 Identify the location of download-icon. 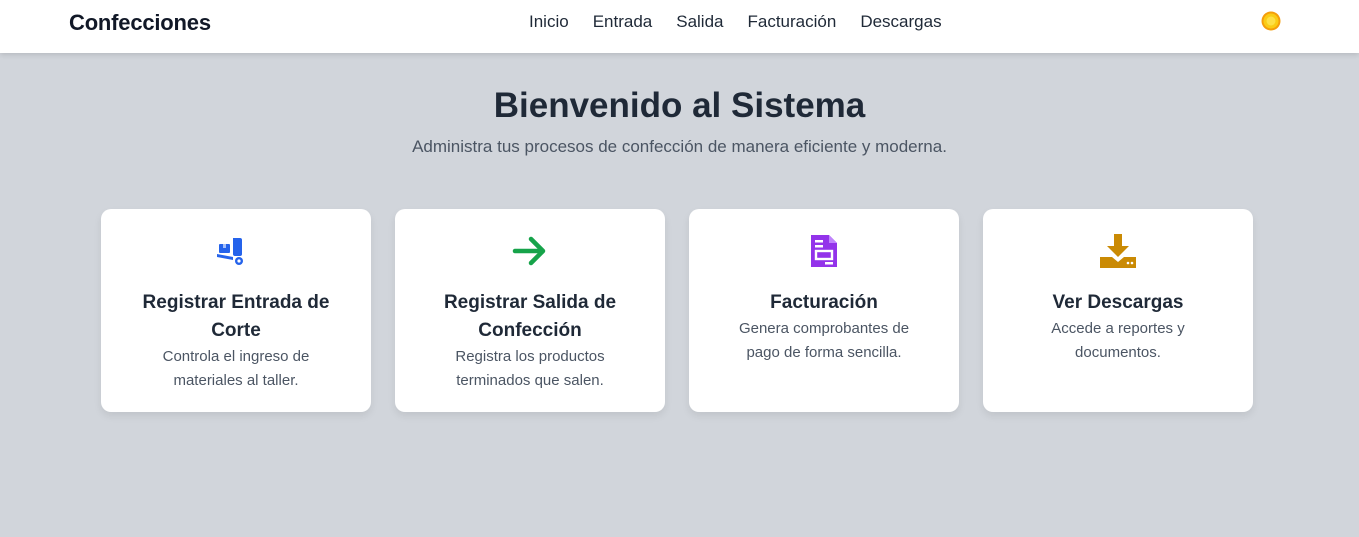
(1118, 251).